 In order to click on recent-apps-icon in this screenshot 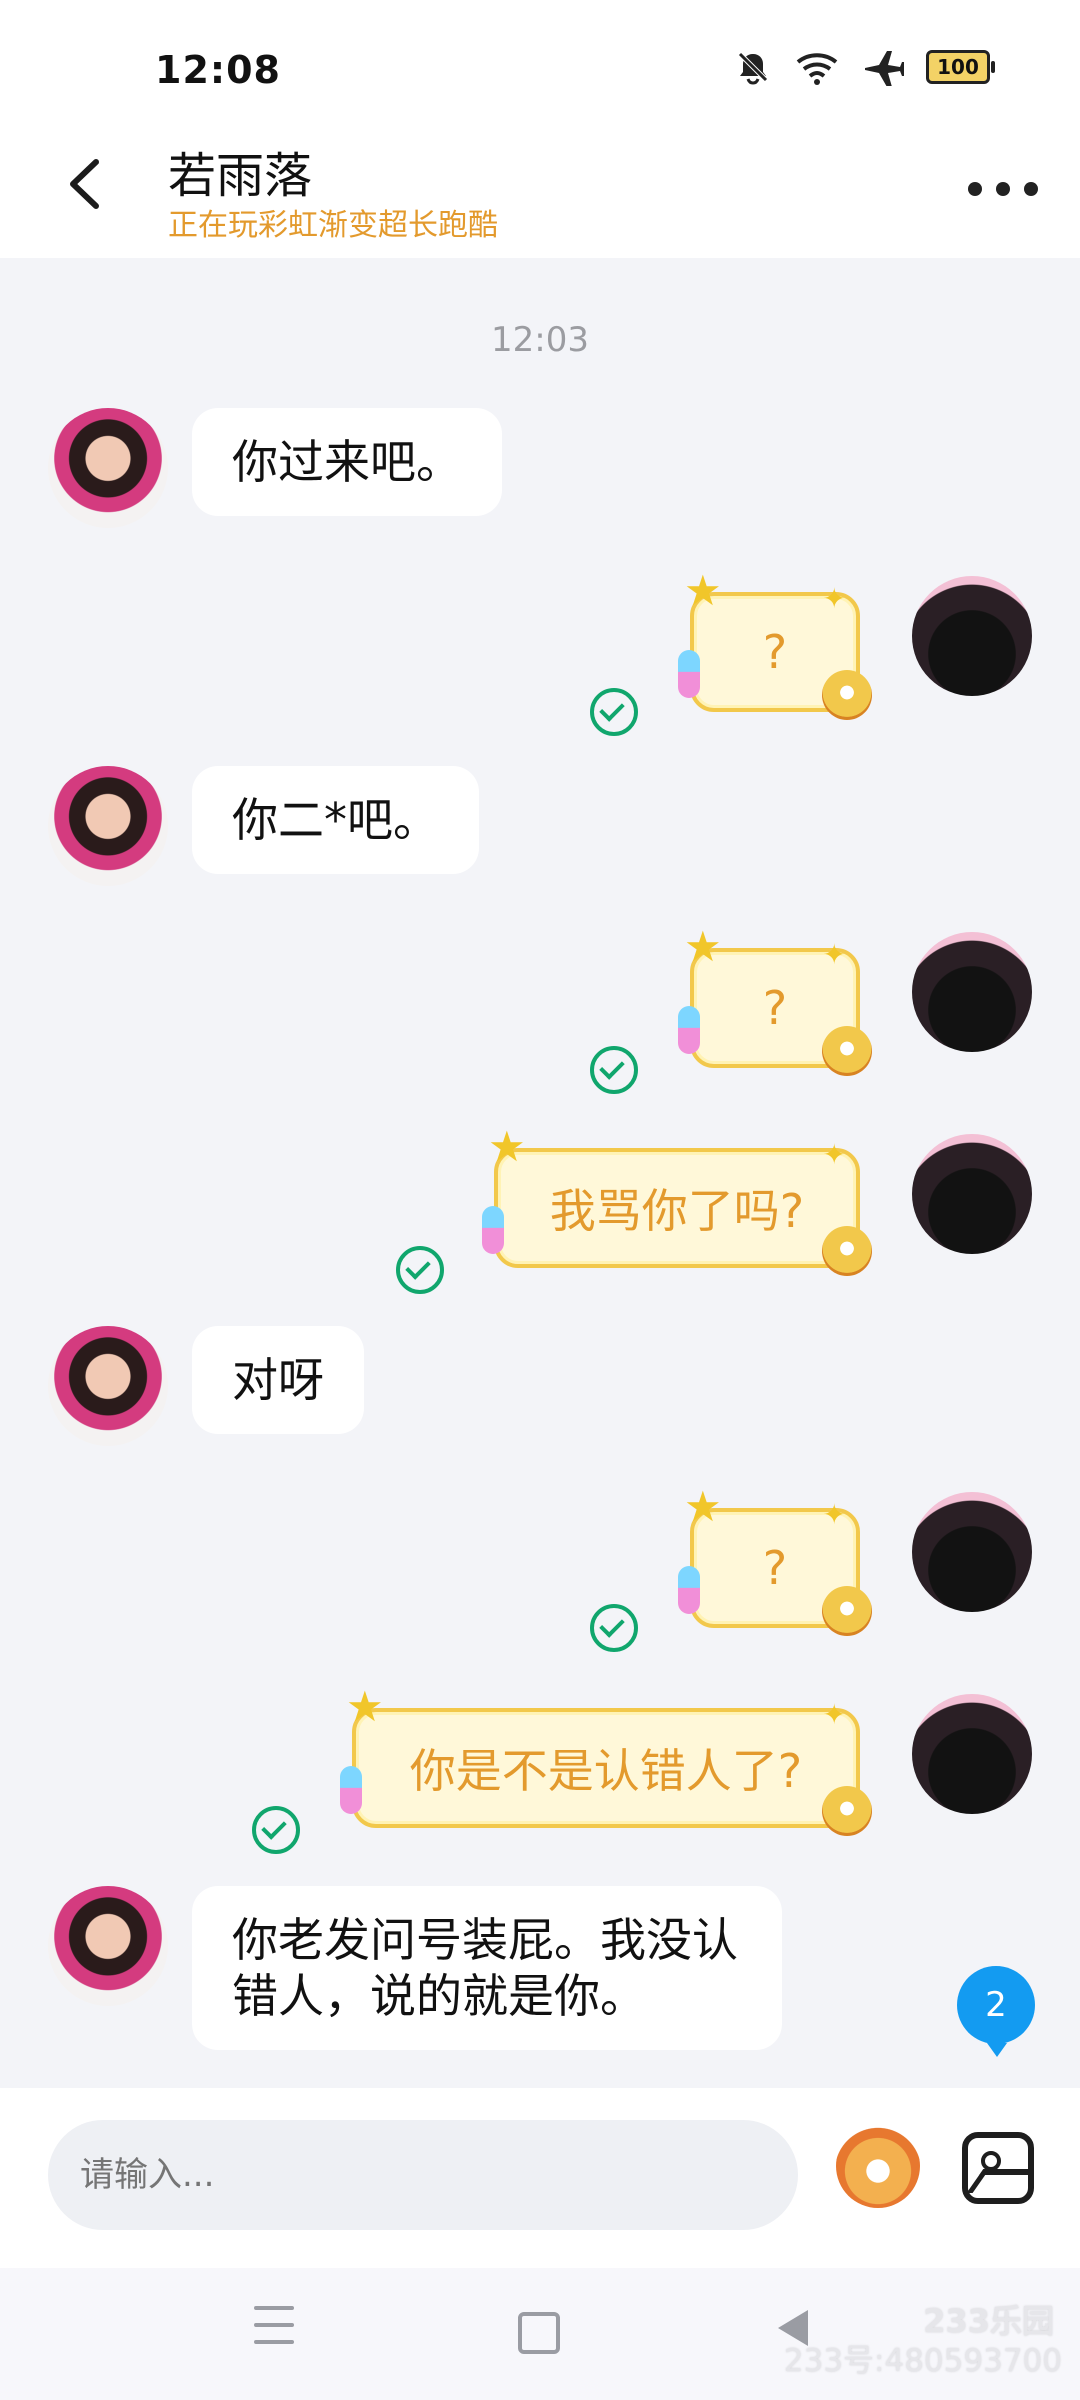, I will do `click(274, 2325)`.